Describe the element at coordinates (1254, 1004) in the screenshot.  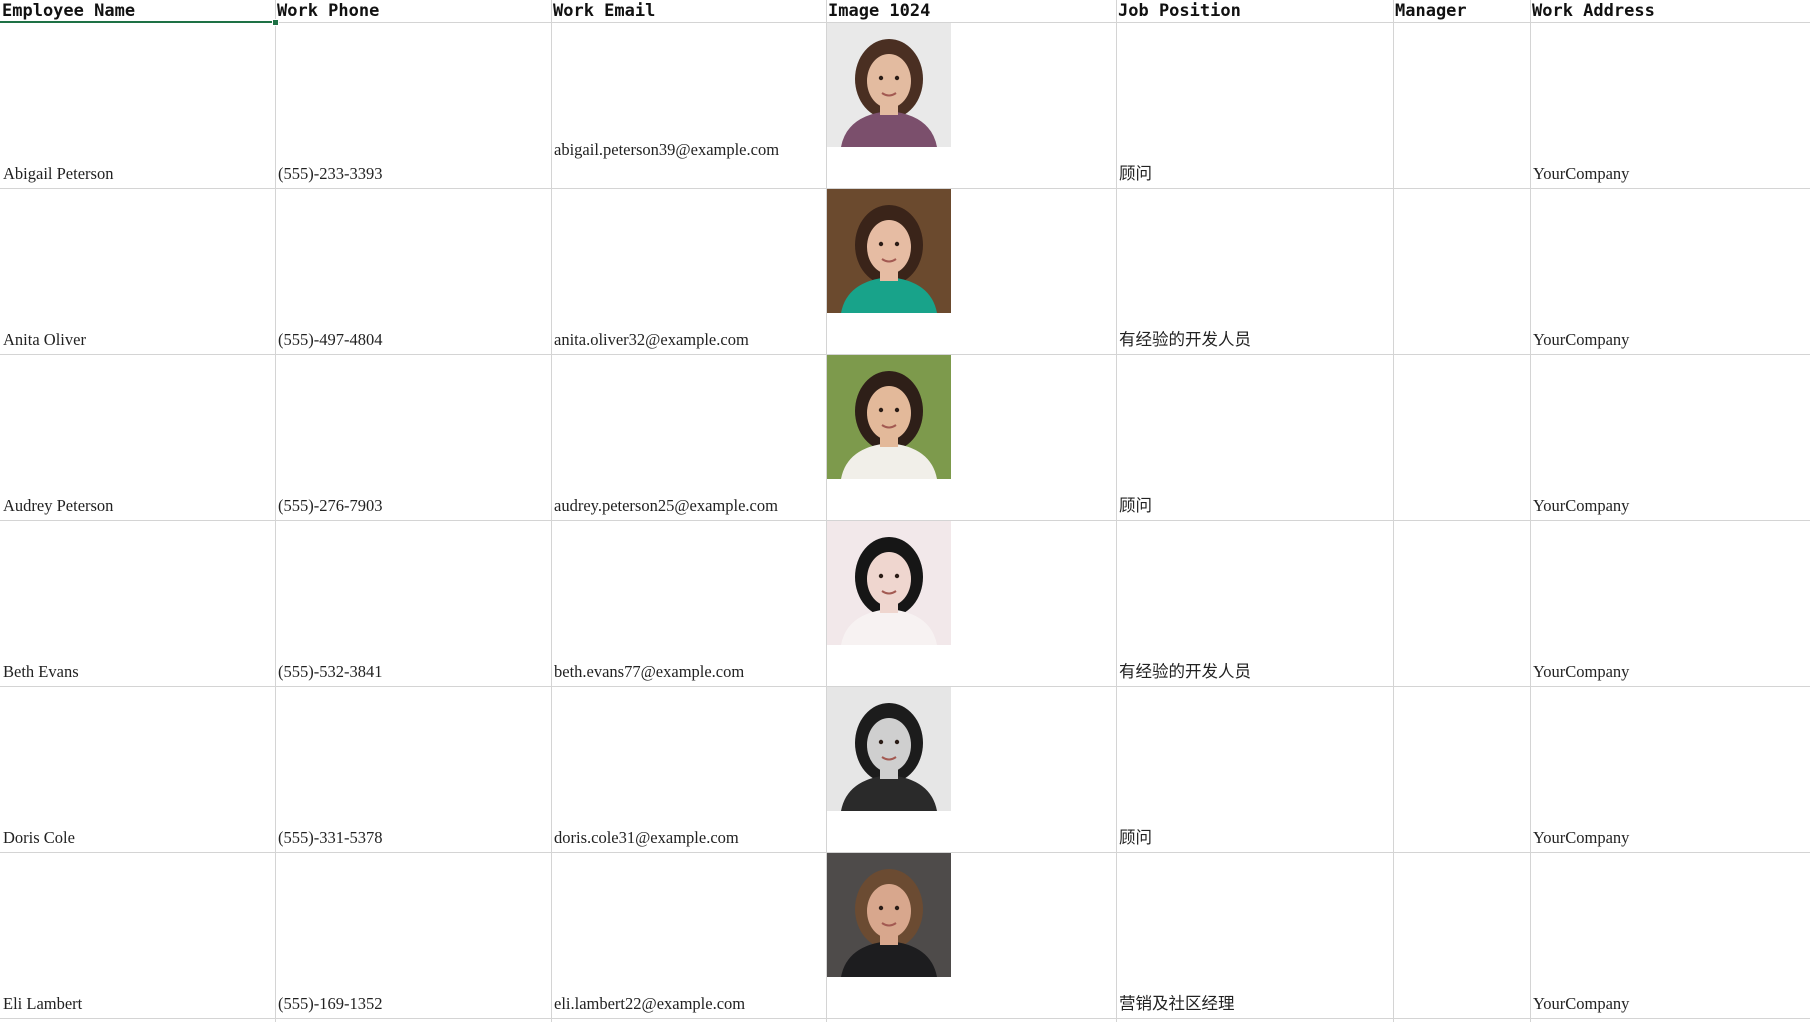
I see `cell-job-position: 营销及社区经理` at that location.